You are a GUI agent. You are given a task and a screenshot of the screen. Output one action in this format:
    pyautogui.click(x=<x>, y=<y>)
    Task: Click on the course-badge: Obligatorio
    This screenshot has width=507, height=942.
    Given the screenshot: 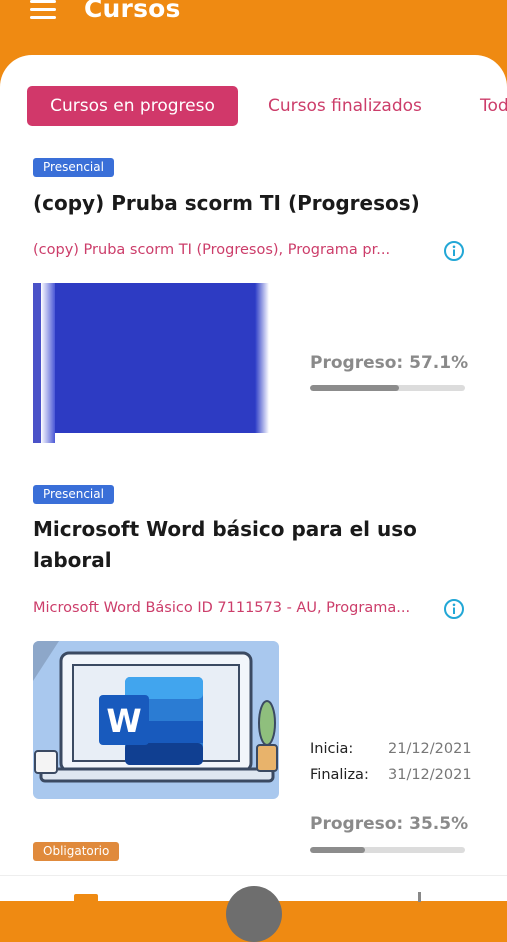 What is the action you would take?
    pyautogui.click(x=76, y=851)
    